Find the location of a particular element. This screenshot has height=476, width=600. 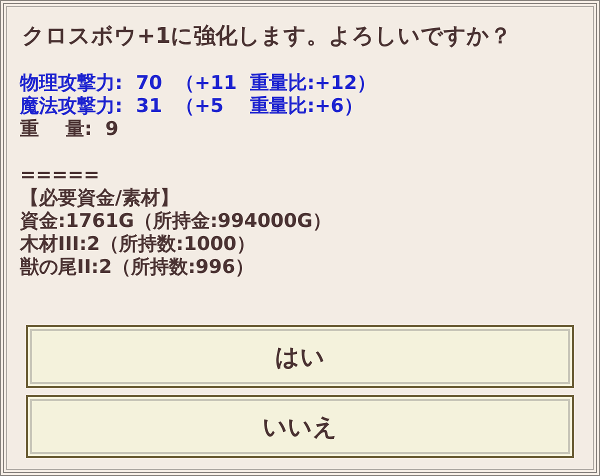

yes-button: はい is located at coordinates (300, 356).